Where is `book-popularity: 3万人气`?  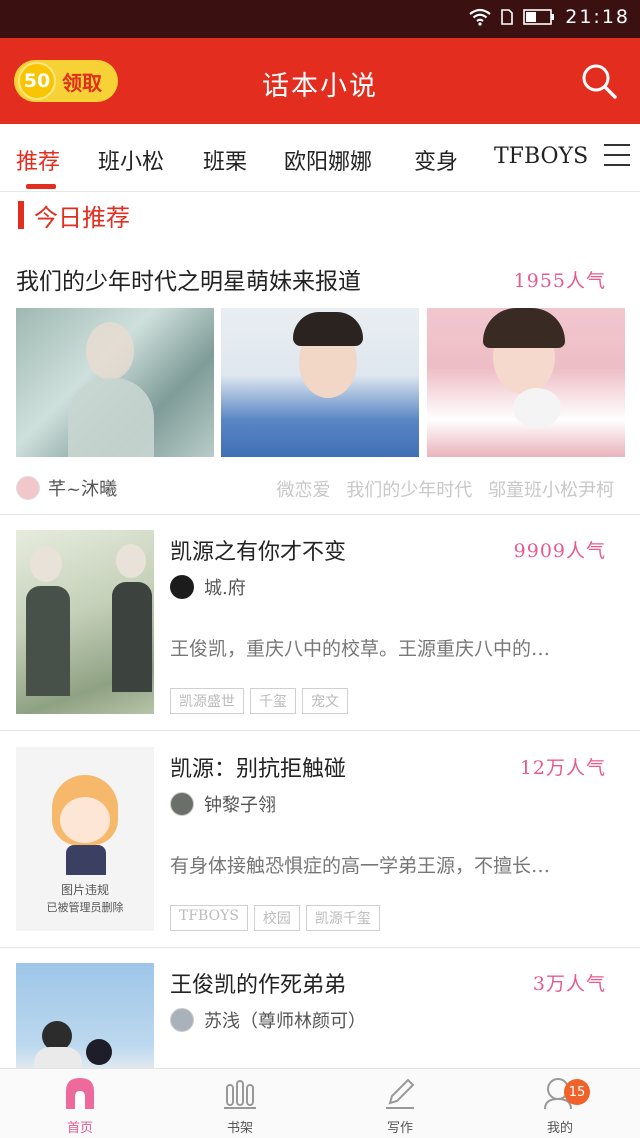 book-popularity: 3万人气 is located at coordinates (569, 984).